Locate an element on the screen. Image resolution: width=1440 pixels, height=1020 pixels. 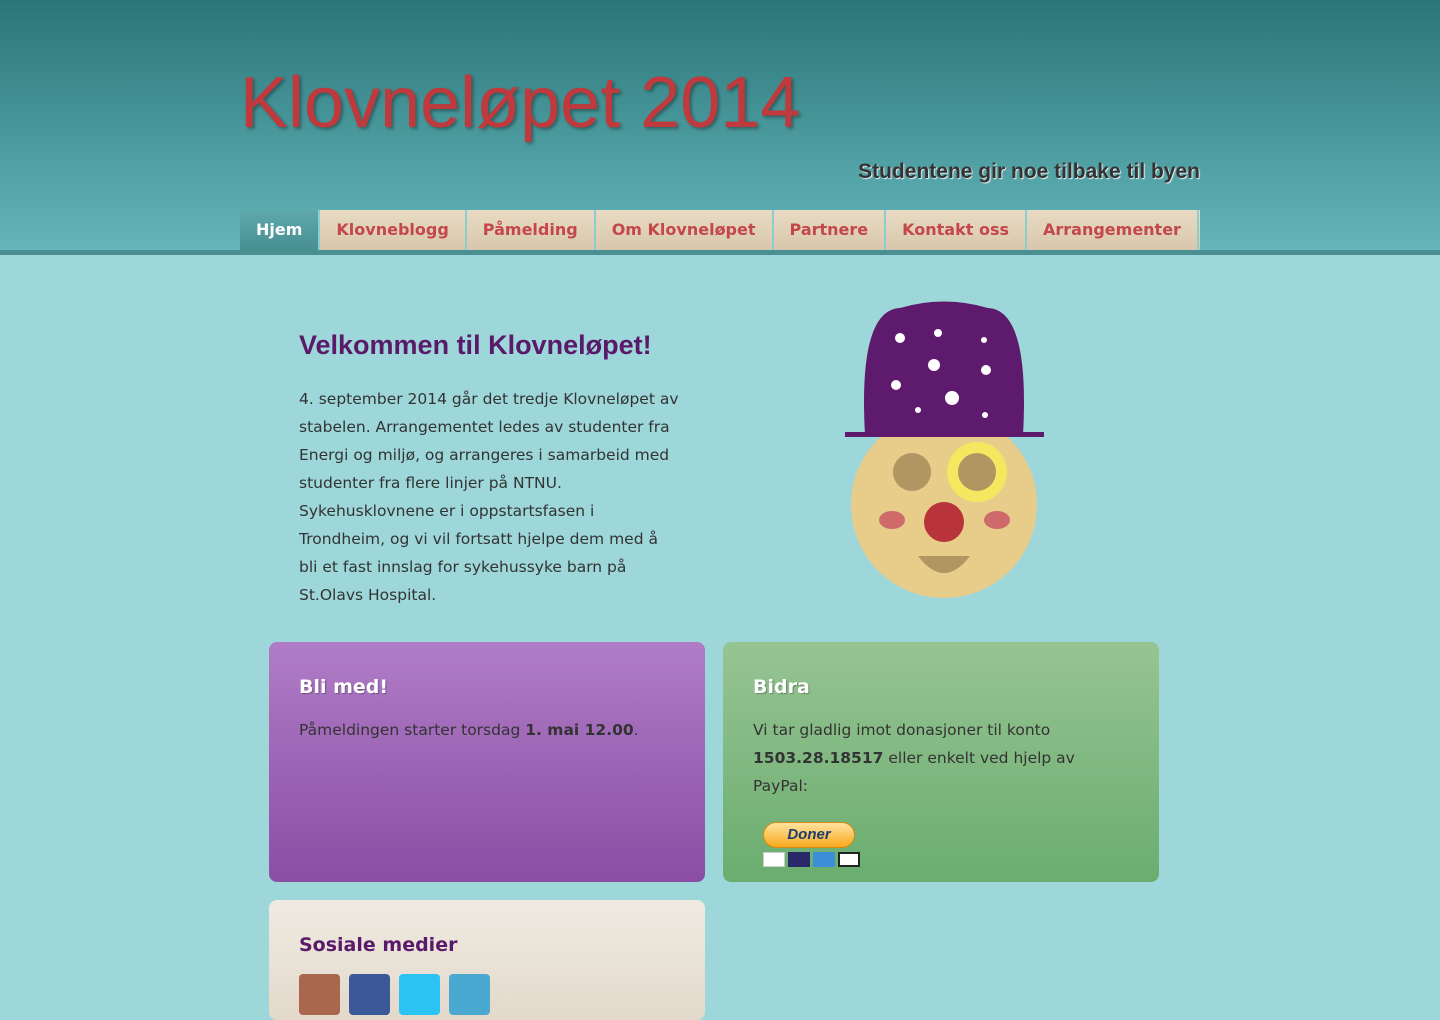
paypal-donate: Doner is located at coordinates (946, 844).